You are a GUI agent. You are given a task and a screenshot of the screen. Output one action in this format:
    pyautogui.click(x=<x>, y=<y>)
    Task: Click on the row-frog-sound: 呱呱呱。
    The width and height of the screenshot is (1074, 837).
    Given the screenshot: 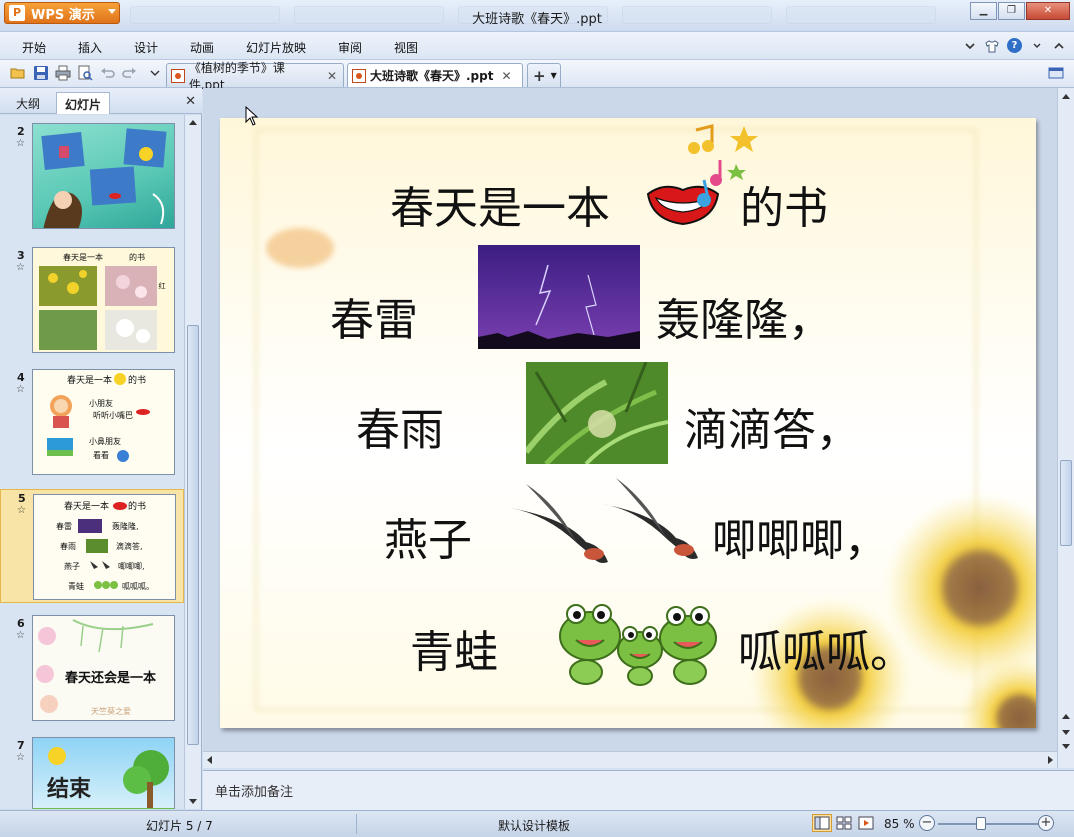 What is the action you would take?
    pyautogui.click(x=826, y=652)
    